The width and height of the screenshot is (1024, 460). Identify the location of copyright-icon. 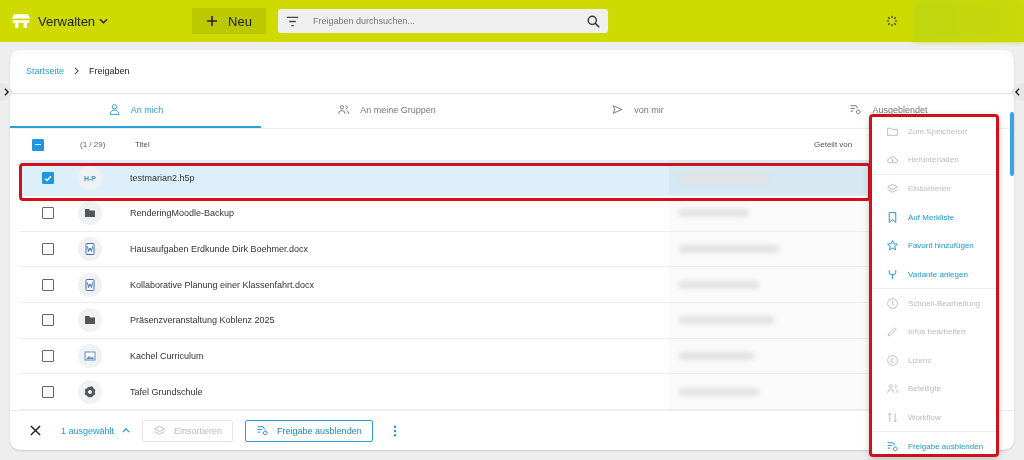
(892, 360).